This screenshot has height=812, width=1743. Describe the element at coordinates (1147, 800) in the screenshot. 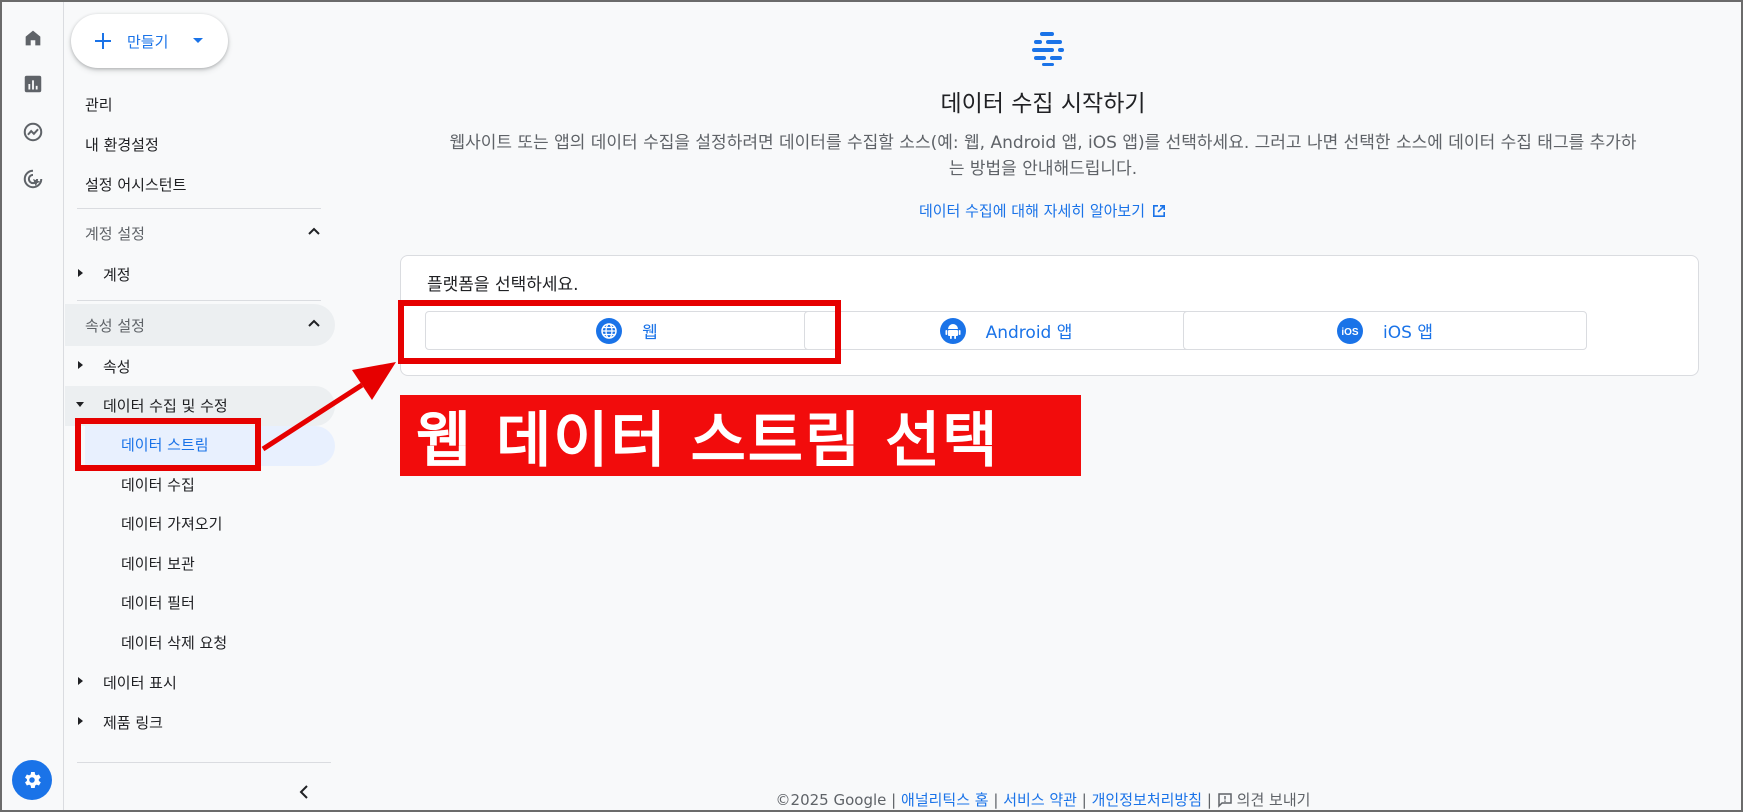

I see `footer-link-privacy: 개인정보처리방침` at that location.